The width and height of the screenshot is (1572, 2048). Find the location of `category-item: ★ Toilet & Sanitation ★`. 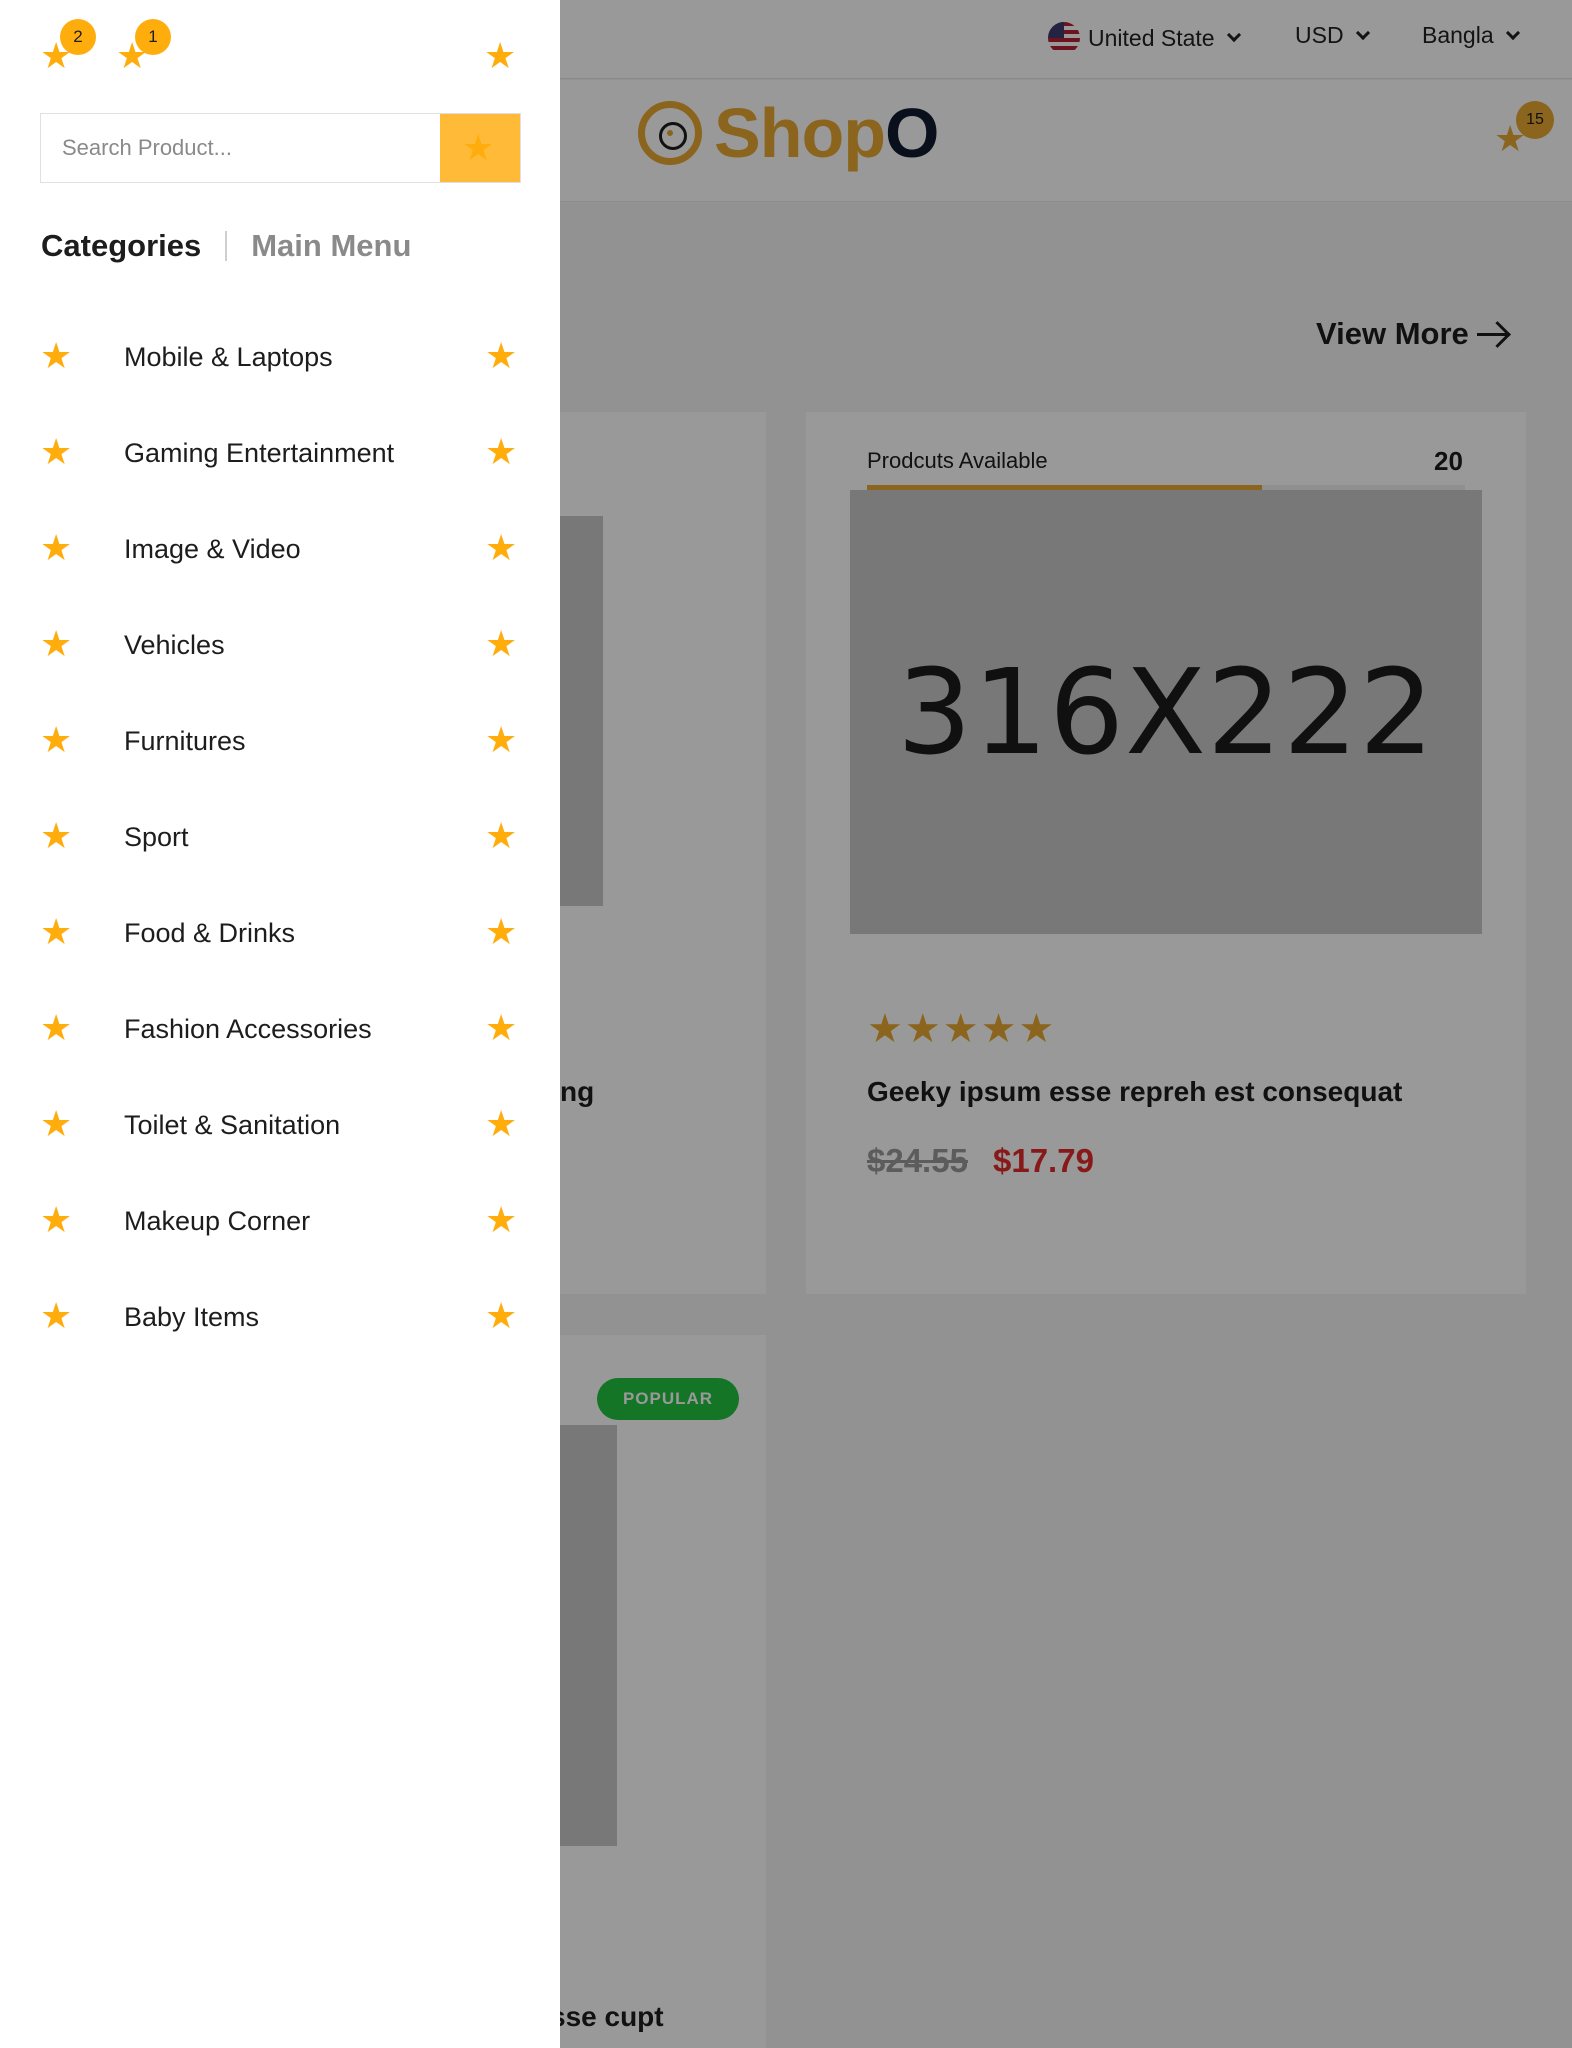

category-item: ★ Toilet & Sanitation ★ is located at coordinates (280, 1124).